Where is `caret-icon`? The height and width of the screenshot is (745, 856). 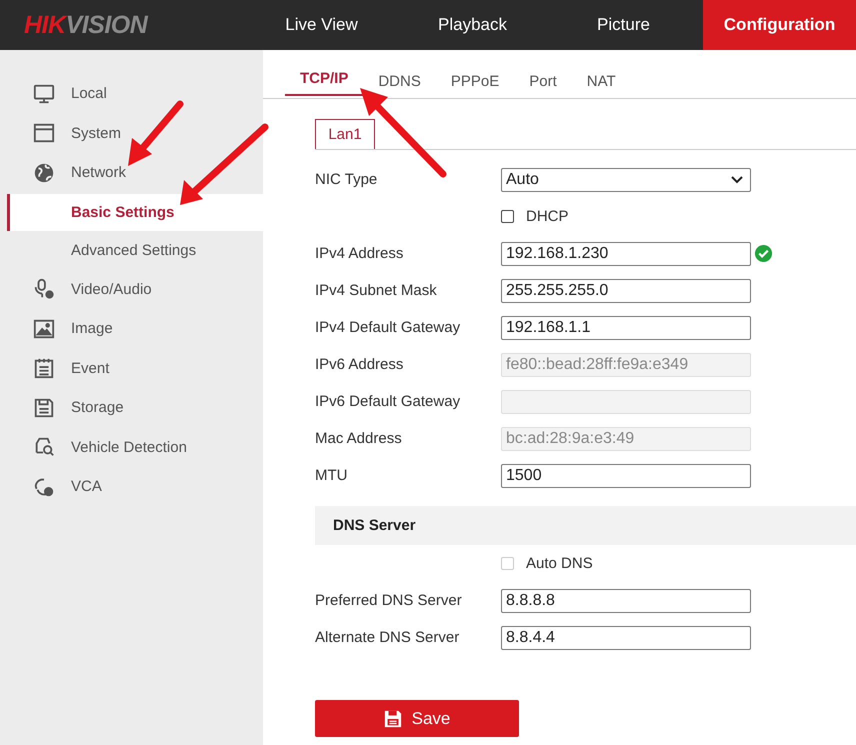
caret-icon is located at coordinates (737, 180).